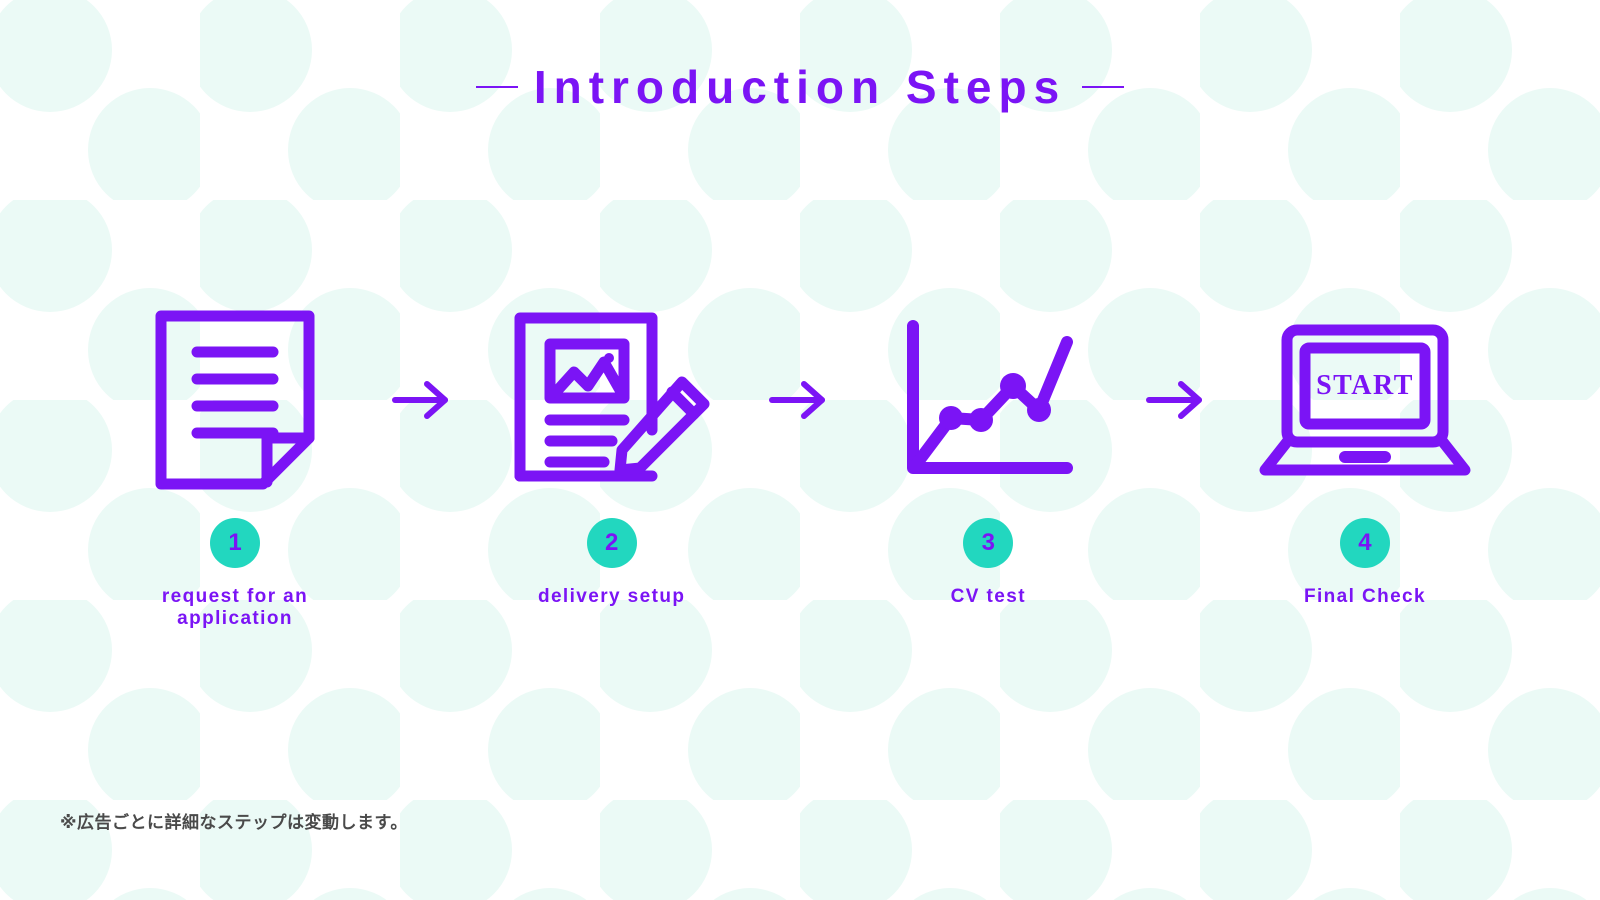 The width and height of the screenshot is (1600, 900). I want to click on page-title-block: Introduction Steps, so click(800, 87).